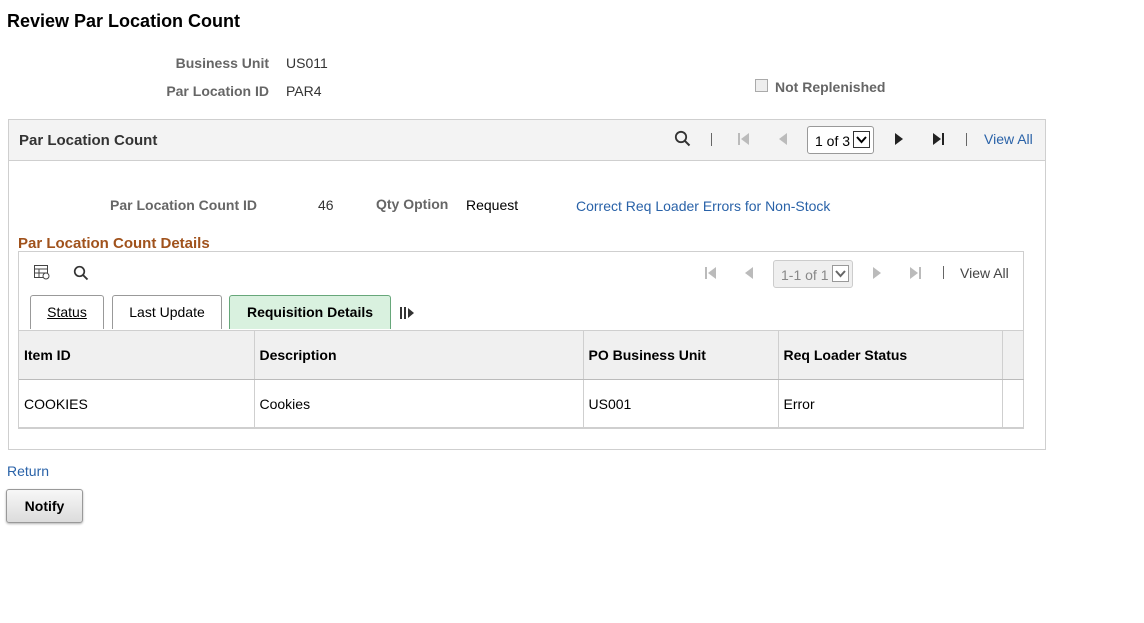  What do you see at coordinates (114, 243) in the screenshot?
I see `details-section-title: Par Location Count Details` at bounding box center [114, 243].